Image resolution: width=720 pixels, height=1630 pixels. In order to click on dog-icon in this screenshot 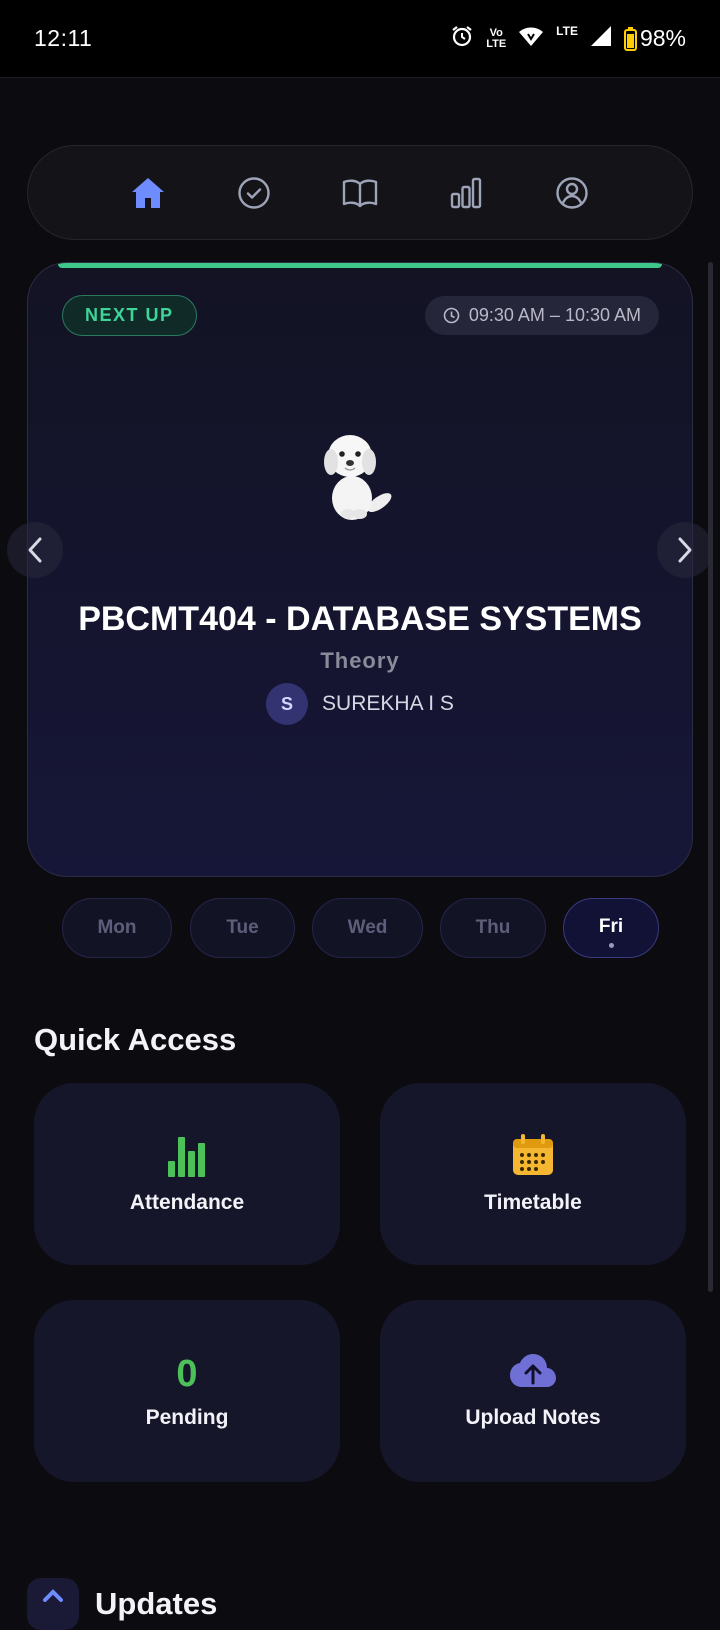, I will do `click(358, 477)`.